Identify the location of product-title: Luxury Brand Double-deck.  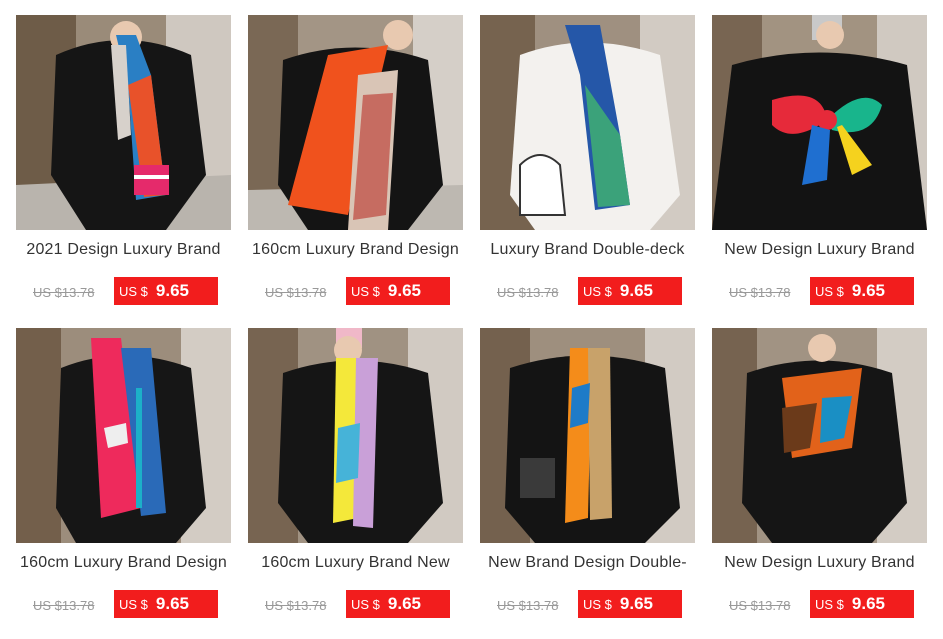
(587, 250).